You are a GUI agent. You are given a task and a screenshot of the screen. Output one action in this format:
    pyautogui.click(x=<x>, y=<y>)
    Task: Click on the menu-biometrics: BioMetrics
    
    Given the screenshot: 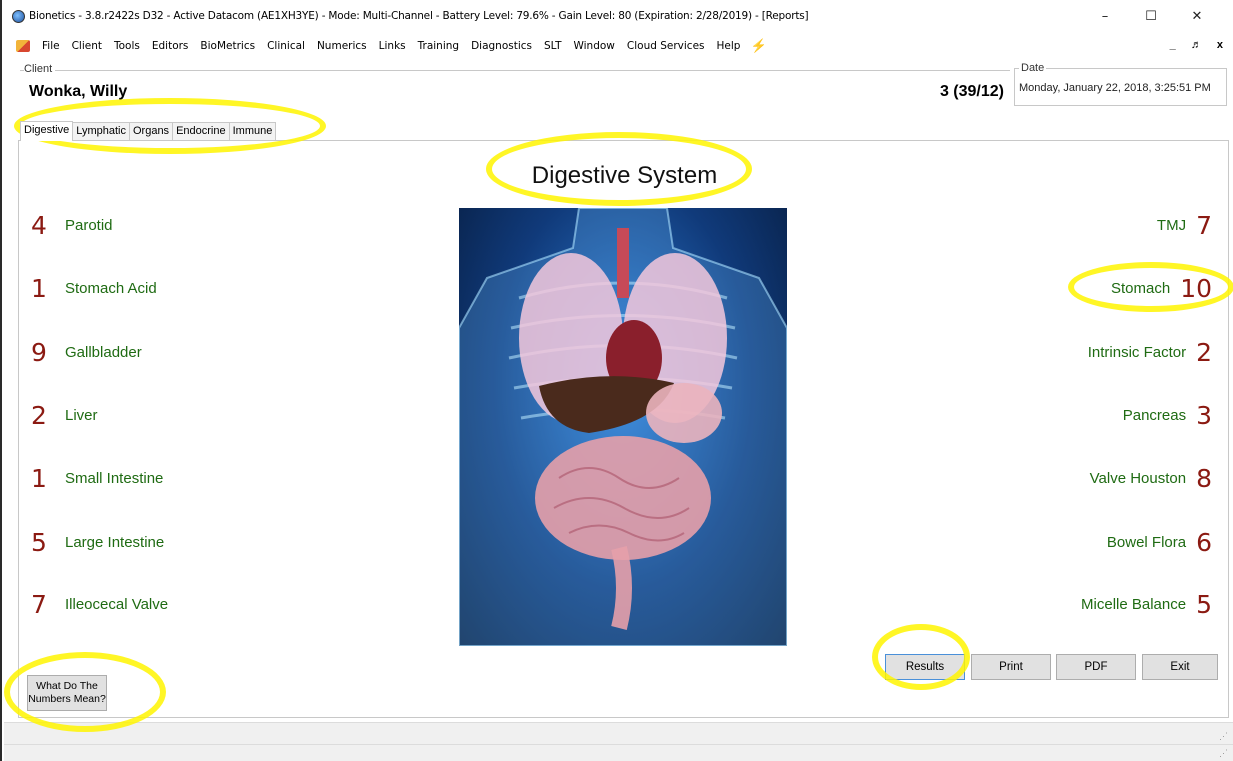 What is the action you would take?
    pyautogui.click(x=227, y=46)
    